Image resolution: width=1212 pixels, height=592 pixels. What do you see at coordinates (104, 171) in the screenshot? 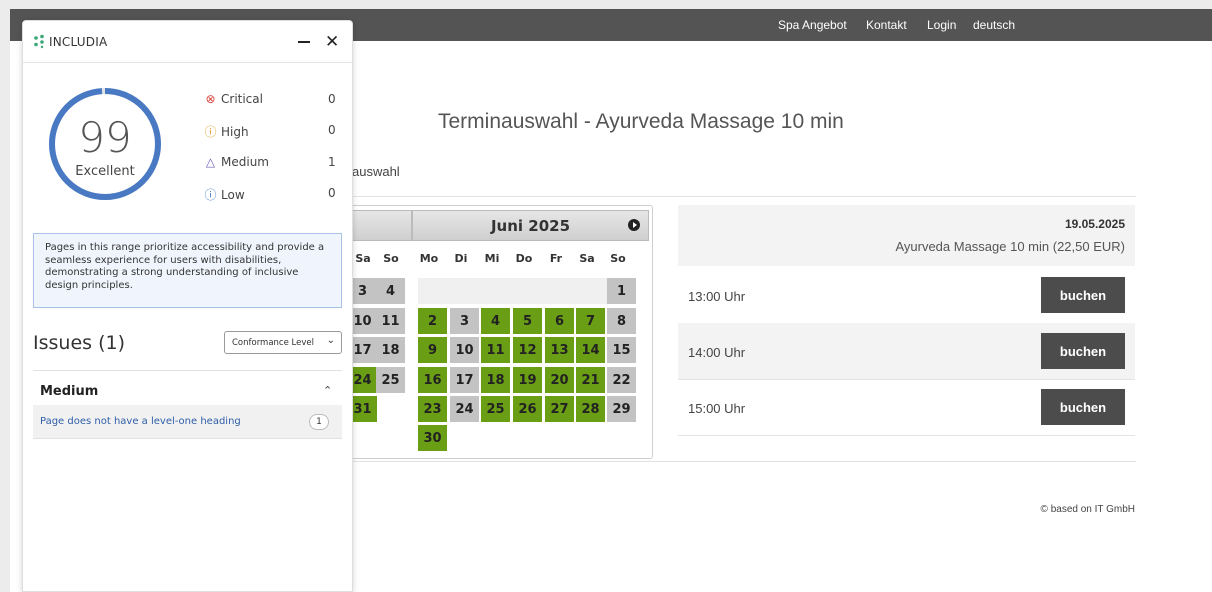
I see `score-rating: Excellent` at bounding box center [104, 171].